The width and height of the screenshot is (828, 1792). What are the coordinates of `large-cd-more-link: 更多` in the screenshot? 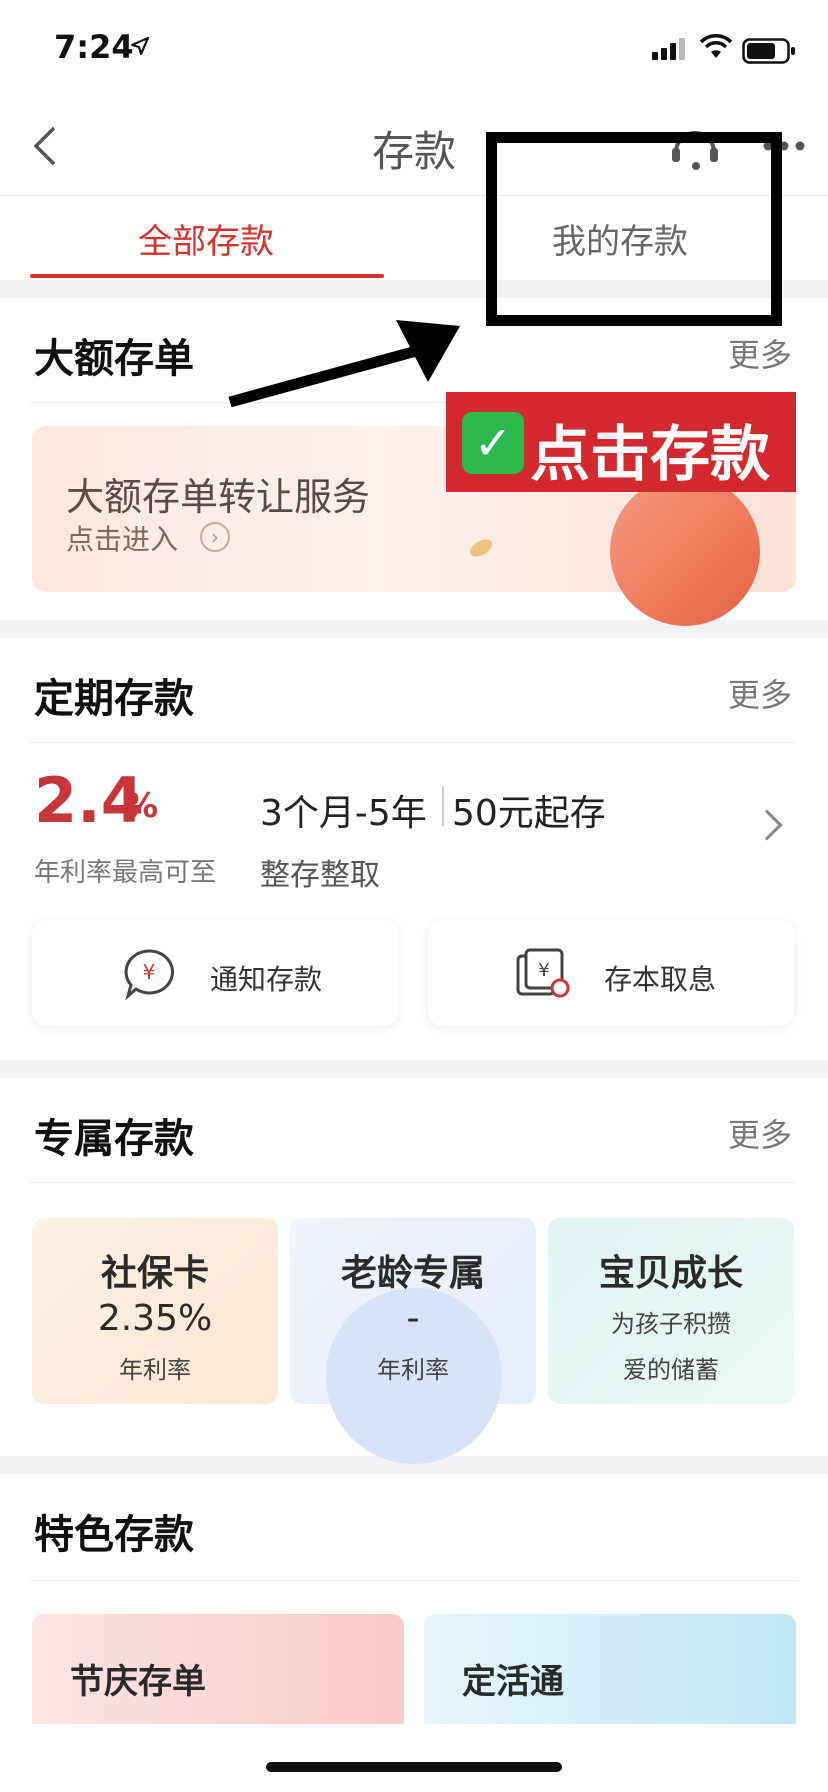 It's located at (760, 353).